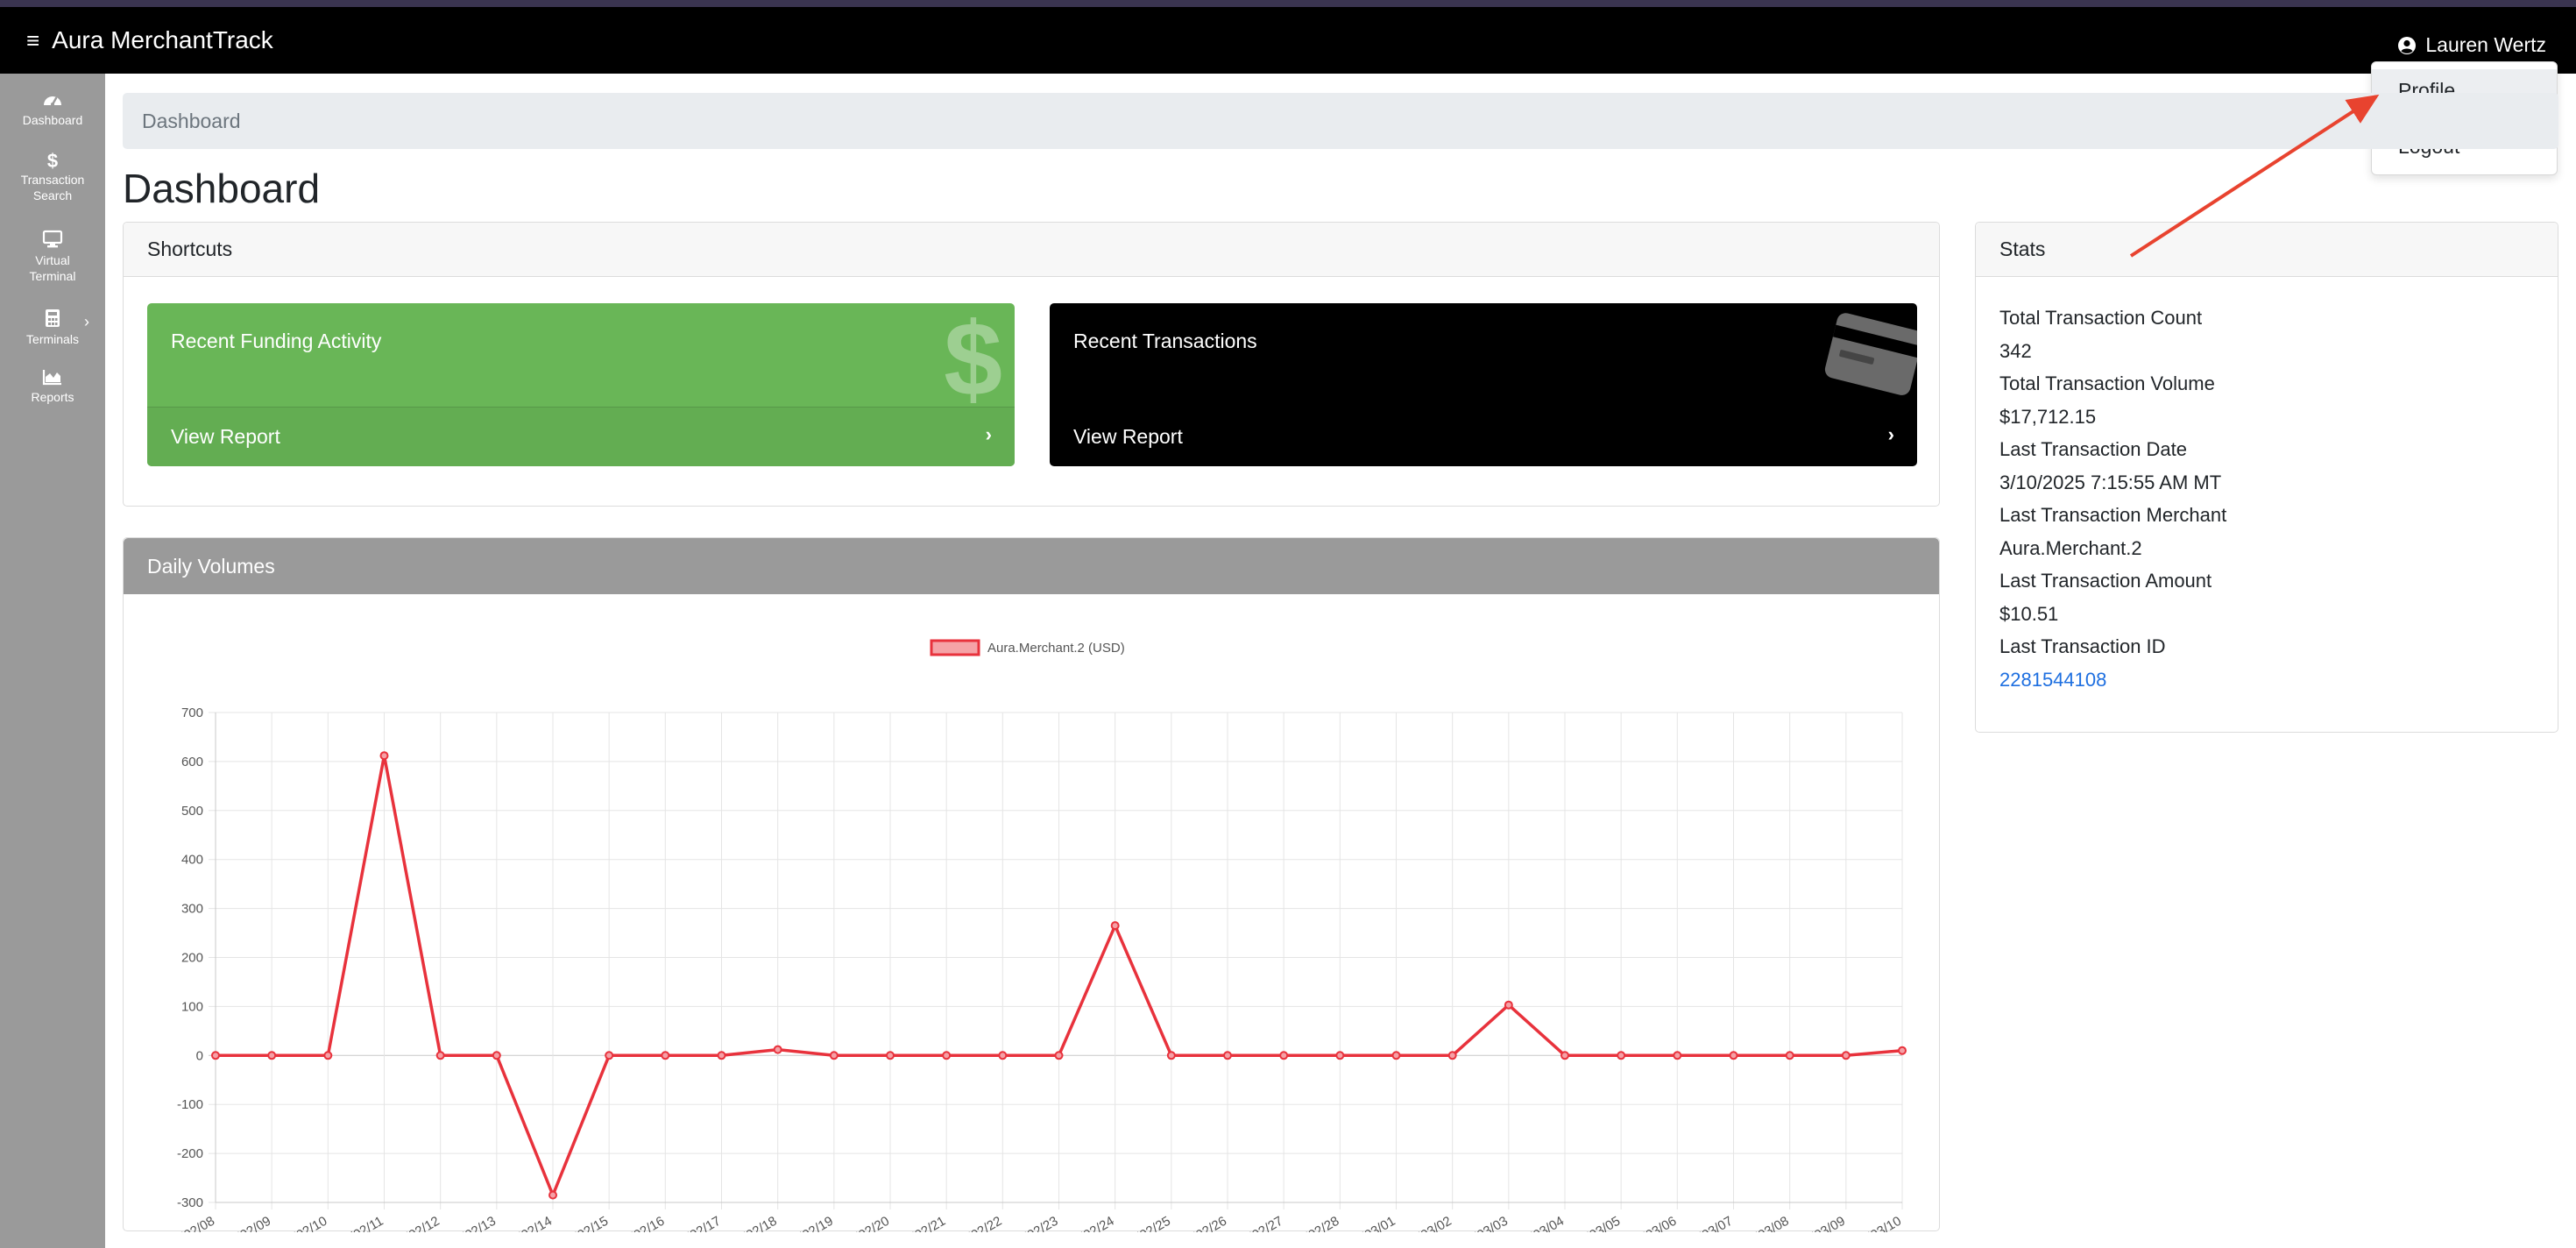  I want to click on sidebar-item-reports: Reports, so click(52, 386).